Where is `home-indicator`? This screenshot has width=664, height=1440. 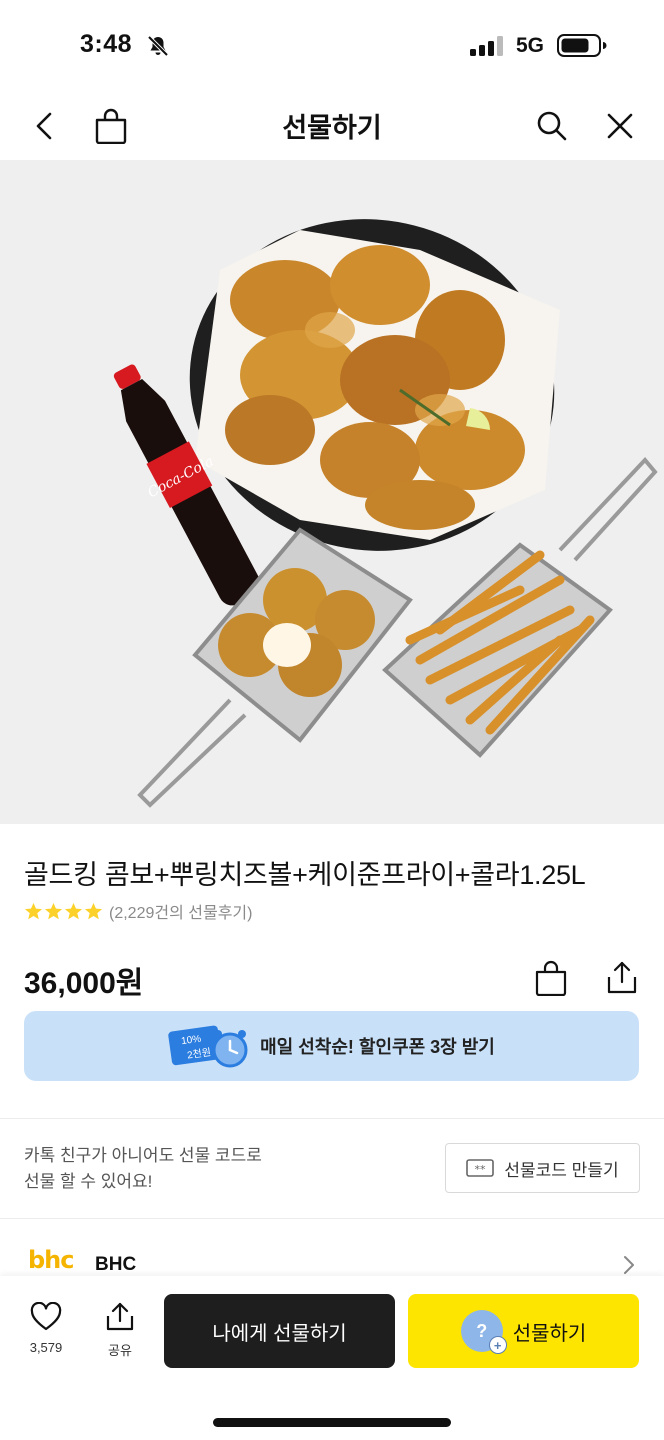
home-indicator is located at coordinates (332, 1422).